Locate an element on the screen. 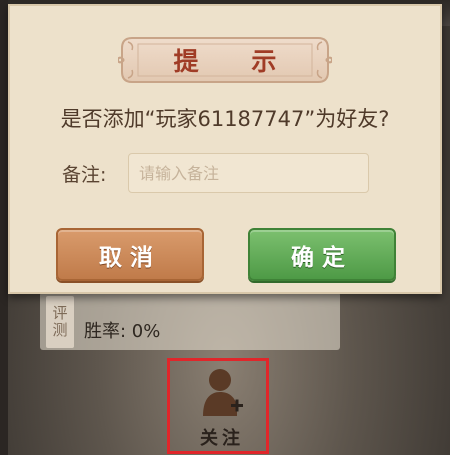 This screenshot has width=450, height=455. confirm-button: 确定 is located at coordinates (322, 254).